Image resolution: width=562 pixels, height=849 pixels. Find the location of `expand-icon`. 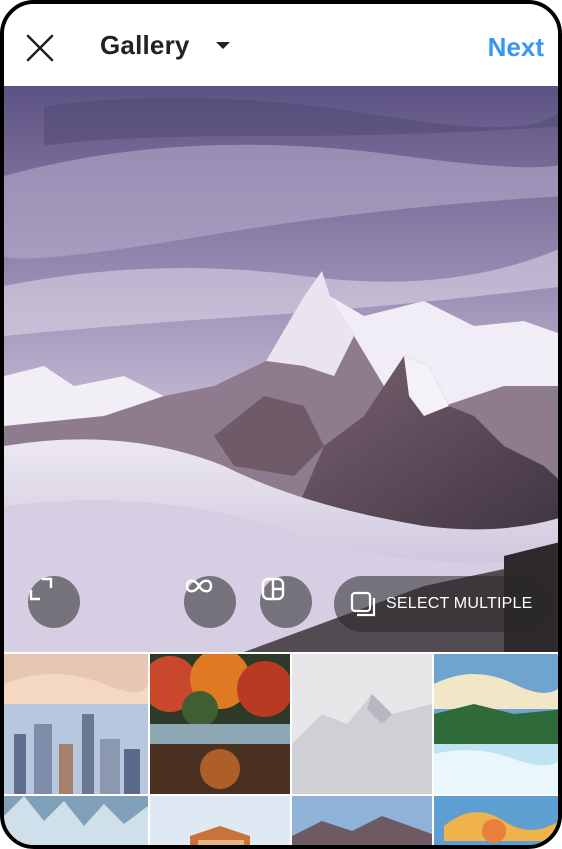

expand-icon is located at coordinates (41, 589).